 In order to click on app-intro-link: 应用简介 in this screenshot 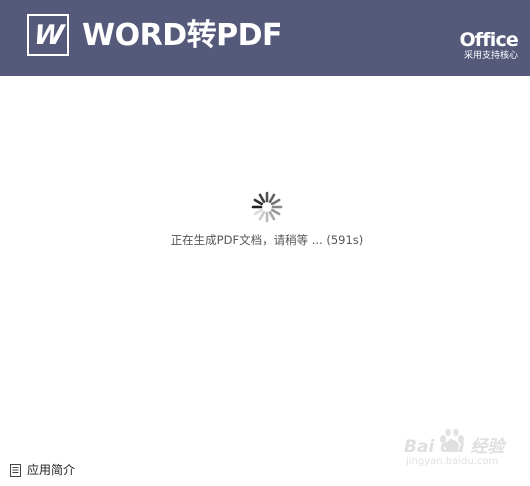, I will do `click(42, 470)`.